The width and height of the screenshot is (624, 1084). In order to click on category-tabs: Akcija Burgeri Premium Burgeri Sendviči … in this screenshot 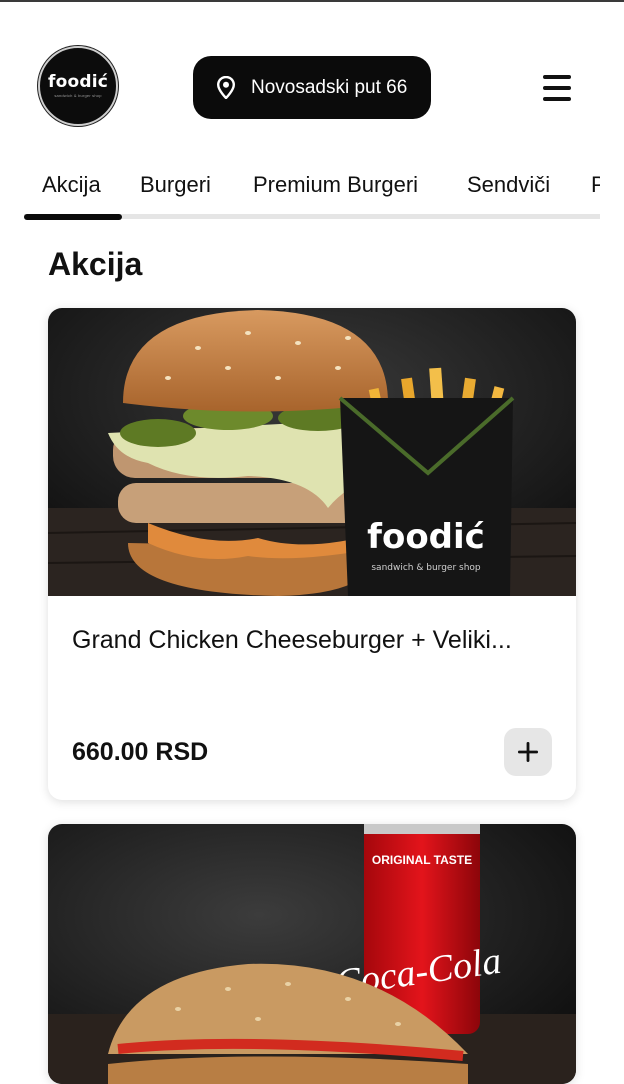, I will do `click(312, 191)`.